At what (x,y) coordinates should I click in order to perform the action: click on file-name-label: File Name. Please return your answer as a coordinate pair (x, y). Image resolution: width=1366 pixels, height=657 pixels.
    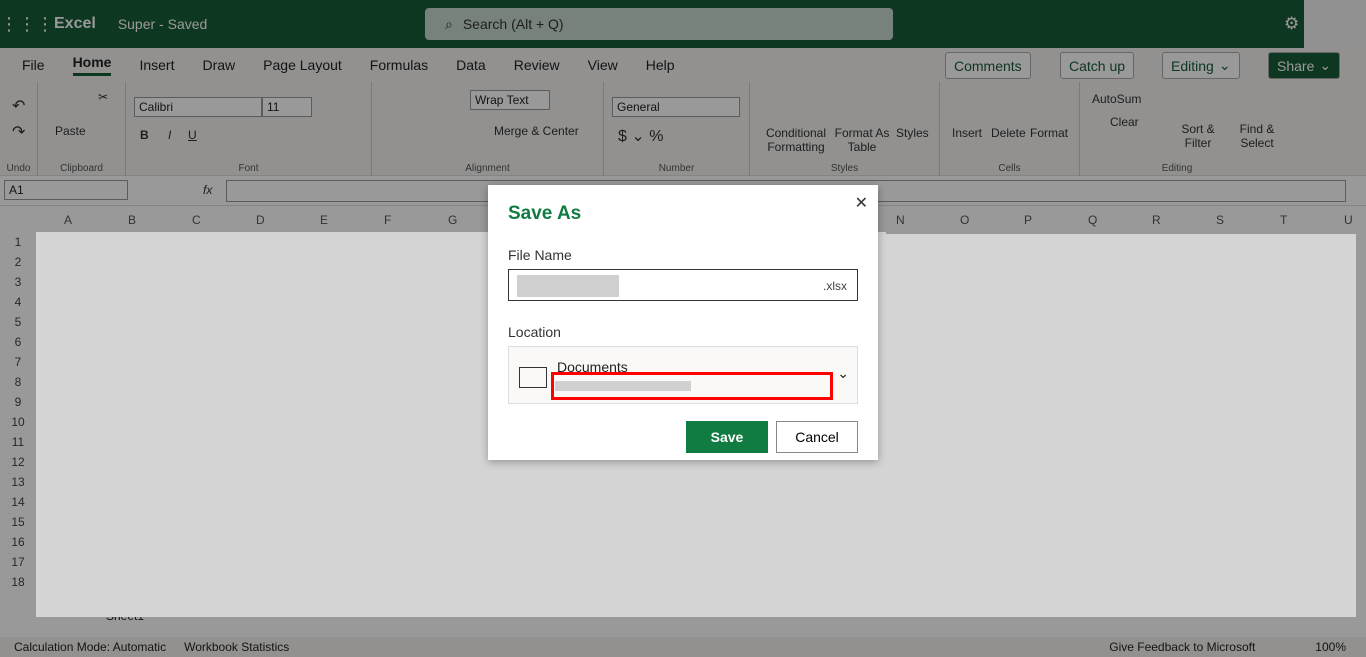
    Looking at the image, I should click on (540, 255).